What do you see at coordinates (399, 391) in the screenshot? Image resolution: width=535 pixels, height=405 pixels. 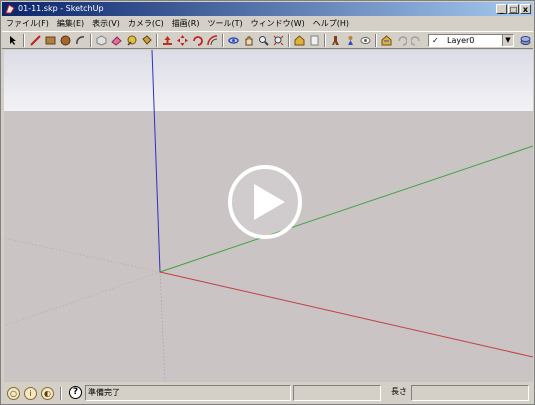 I see `length-label: 長さ` at bounding box center [399, 391].